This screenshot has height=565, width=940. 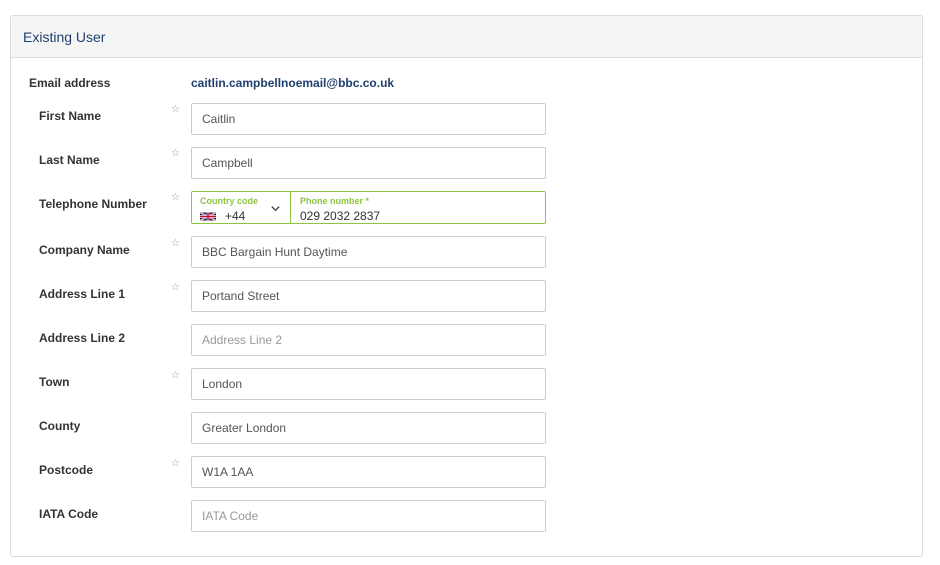 I want to click on first-name-required-icon: ☆, so click(x=175, y=109).